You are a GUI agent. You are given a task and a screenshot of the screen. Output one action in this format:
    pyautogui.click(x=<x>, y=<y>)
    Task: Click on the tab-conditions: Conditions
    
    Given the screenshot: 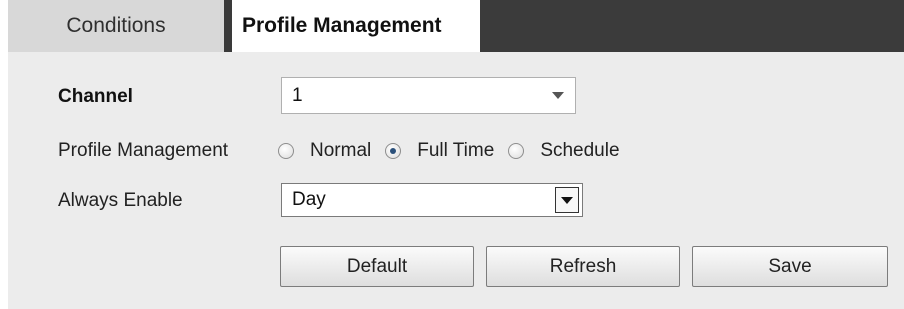 What is the action you would take?
    pyautogui.click(x=116, y=26)
    